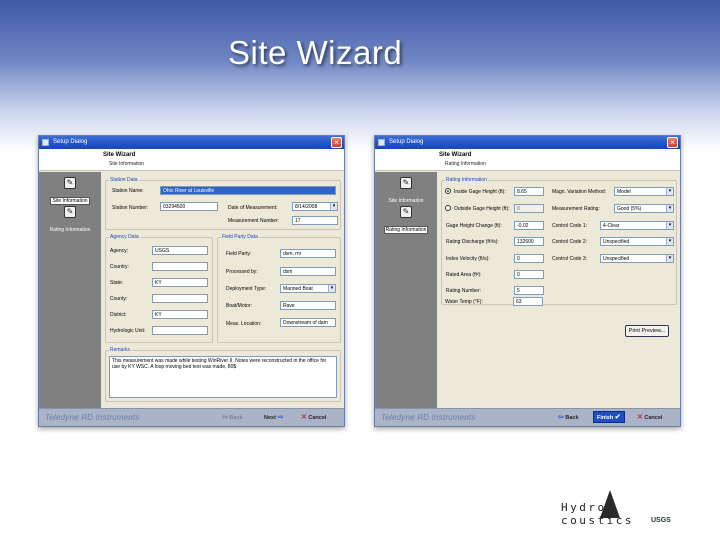 This screenshot has width=720, height=540. What do you see at coordinates (448, 208) in the screenshot?
I see `outside-gage-radio` at bounding box center [448, 208].